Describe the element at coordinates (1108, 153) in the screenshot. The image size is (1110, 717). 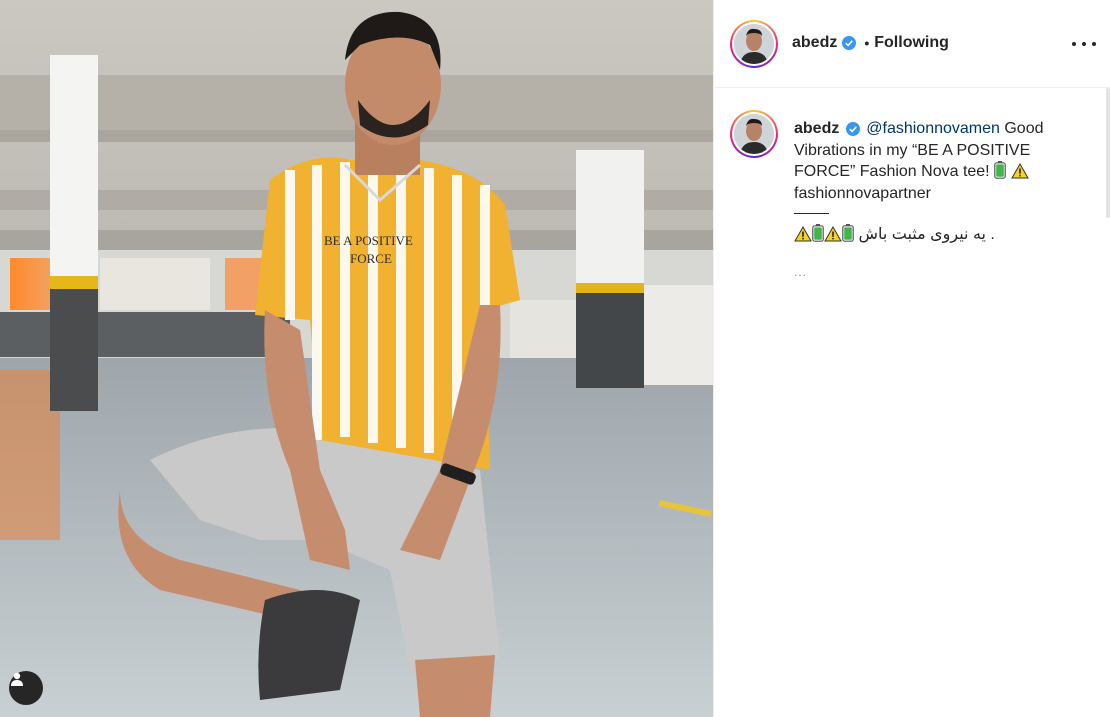
I see `caption-scrollbar` at that location.